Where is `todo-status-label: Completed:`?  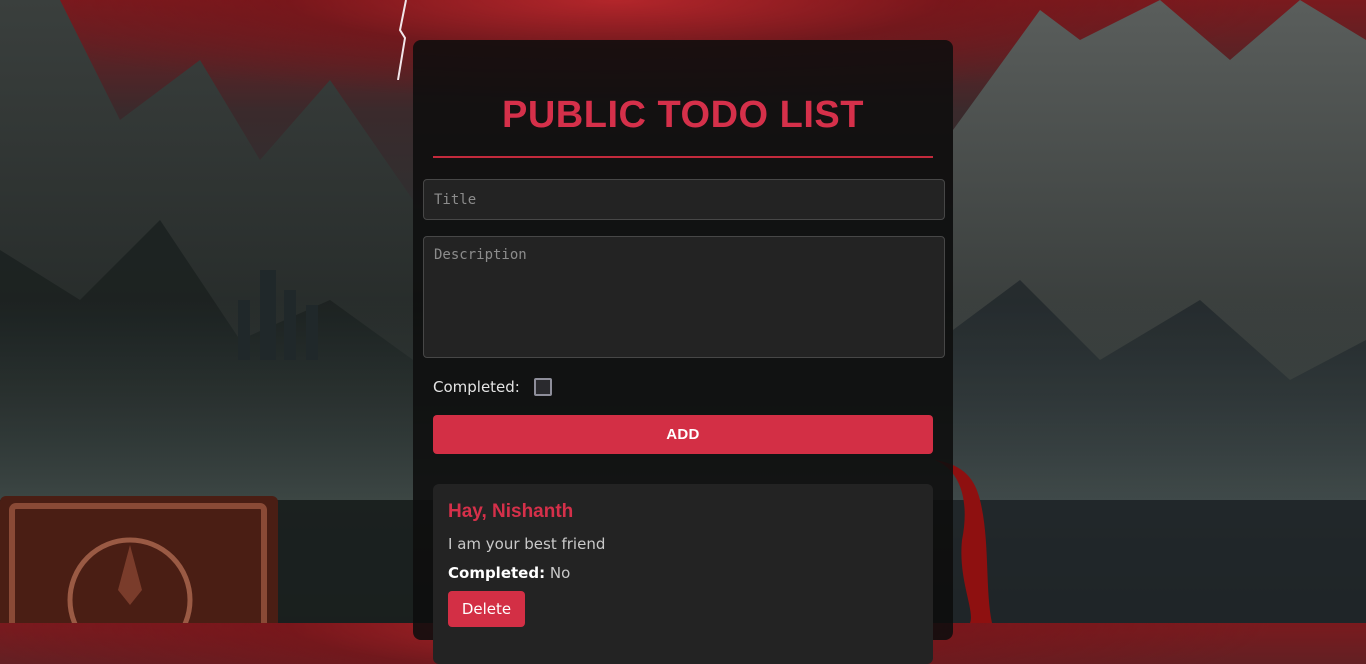
todo-status-label: Completed: is located at coordinates (497, 573).